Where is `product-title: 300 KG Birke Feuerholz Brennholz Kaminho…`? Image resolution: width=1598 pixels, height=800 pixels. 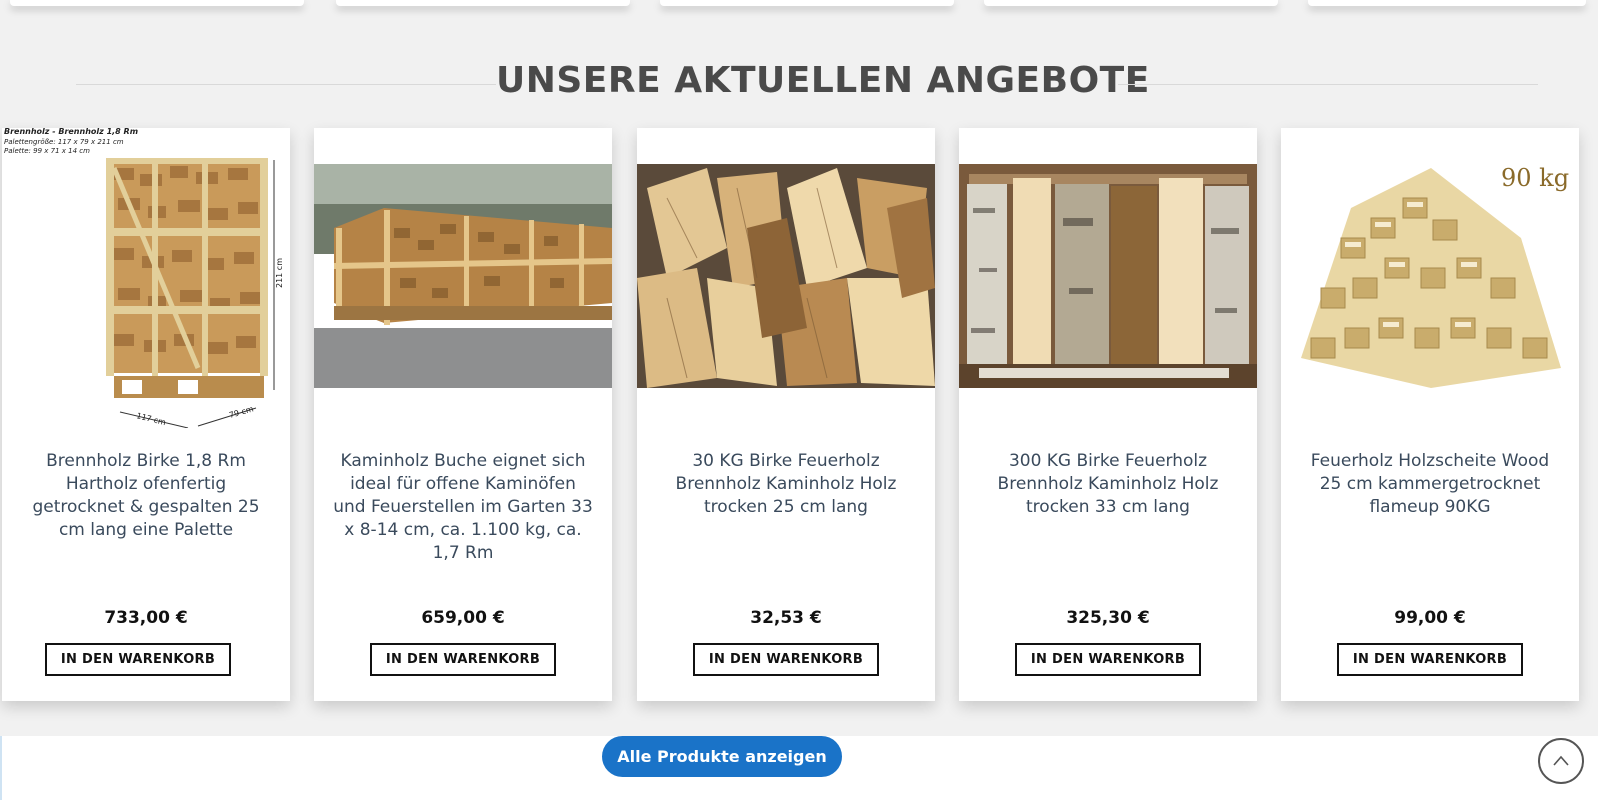 product-title: 300 KG Birke Feuerholz Brennholz Kaminho… is located at coordinates (1108, 484).